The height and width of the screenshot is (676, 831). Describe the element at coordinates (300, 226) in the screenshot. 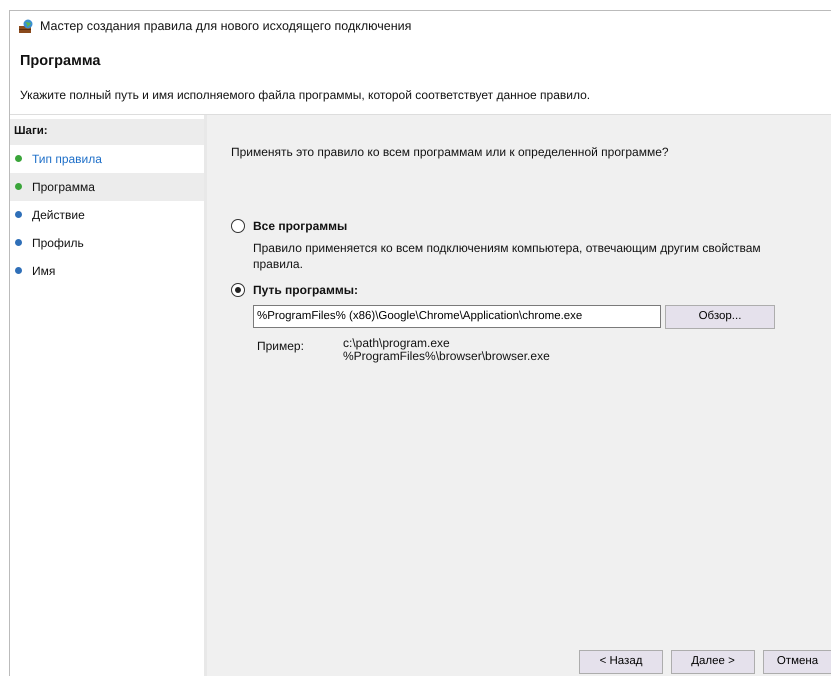

I see `option-label: Все программы` at that location.